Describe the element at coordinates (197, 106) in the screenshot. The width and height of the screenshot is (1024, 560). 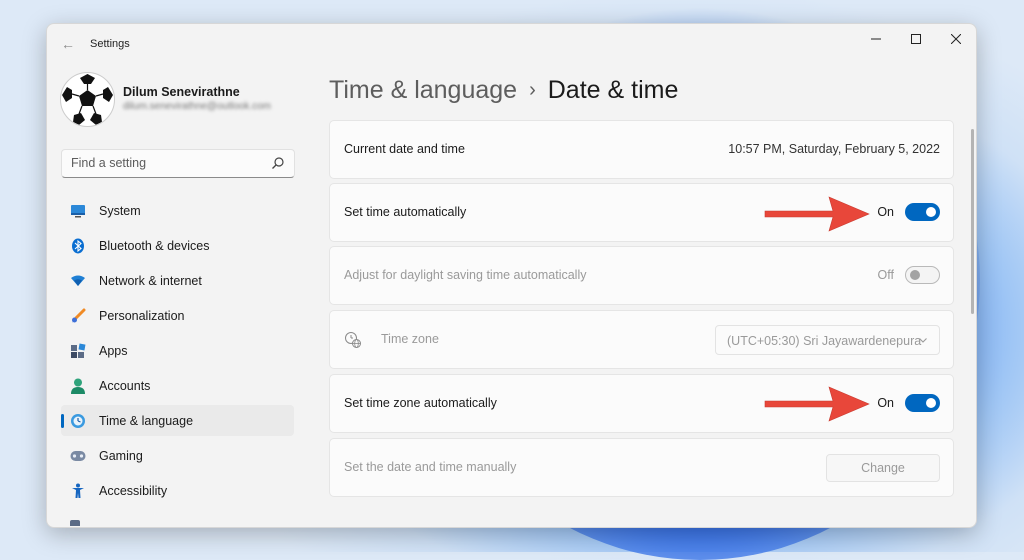
I see `user-email: dilum.senevirathne@outlook.com` at that location.